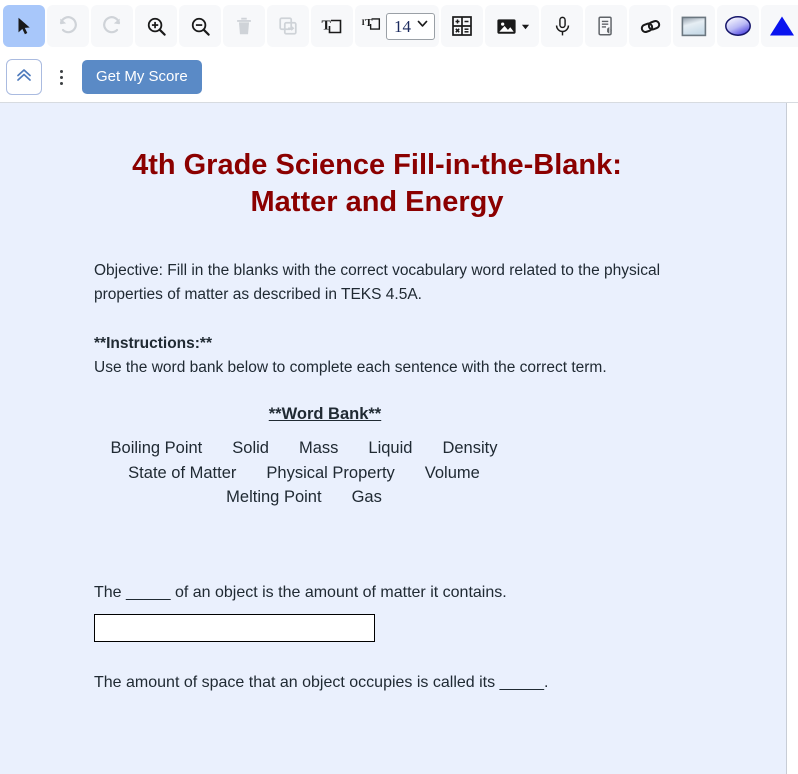  What do you see at coordinates (156, 448) in the screenshot?
I see `word-bank-item: Boiling Point` at bounding box center [156, 448].